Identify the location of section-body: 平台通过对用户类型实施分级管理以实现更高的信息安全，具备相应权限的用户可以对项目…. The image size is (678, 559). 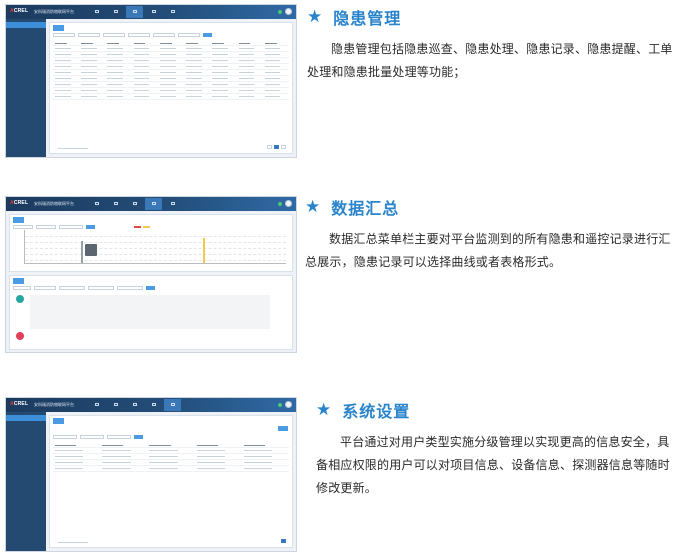
(493, 465).